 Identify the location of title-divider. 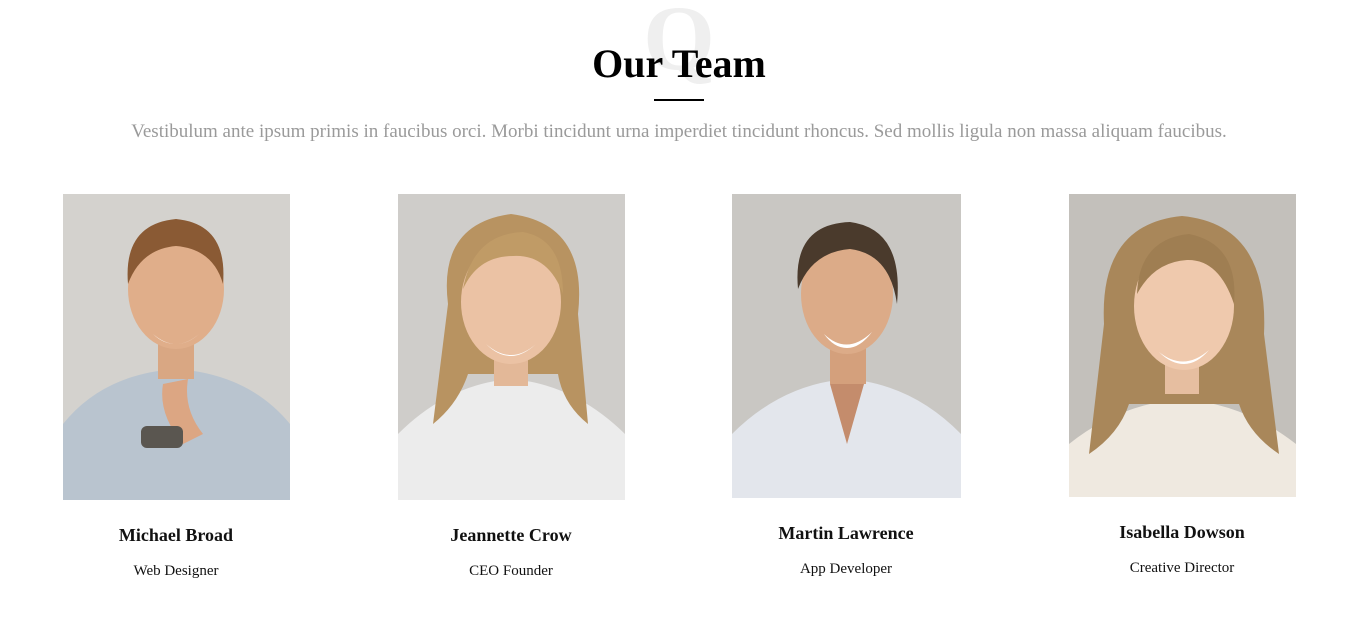
(679, 100).